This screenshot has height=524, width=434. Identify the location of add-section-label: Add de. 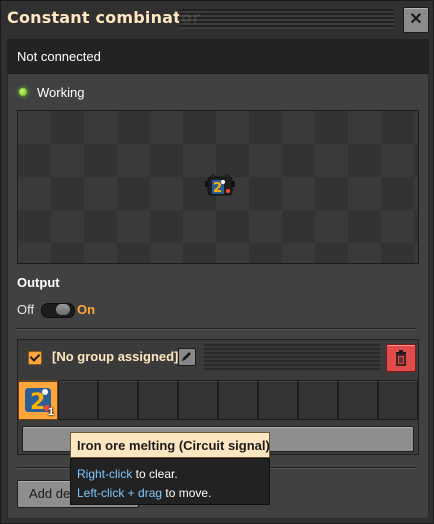
(50, 493).